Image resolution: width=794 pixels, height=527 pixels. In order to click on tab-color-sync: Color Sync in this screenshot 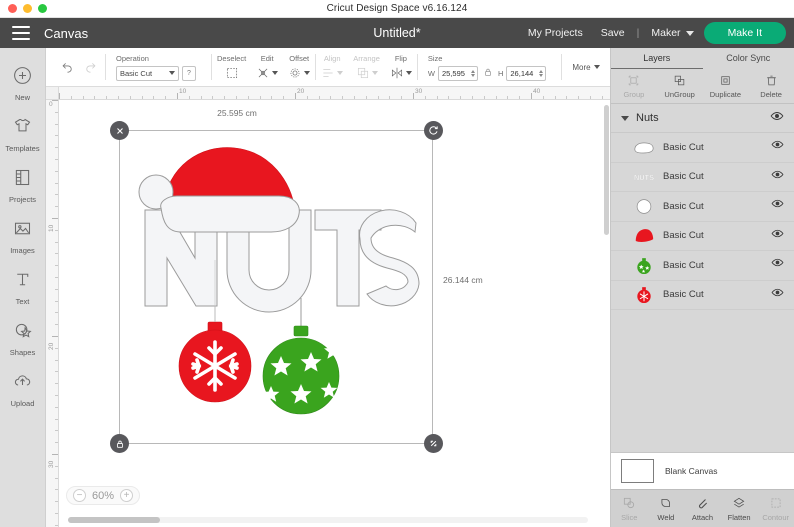, I will do `click(748, 58)`.